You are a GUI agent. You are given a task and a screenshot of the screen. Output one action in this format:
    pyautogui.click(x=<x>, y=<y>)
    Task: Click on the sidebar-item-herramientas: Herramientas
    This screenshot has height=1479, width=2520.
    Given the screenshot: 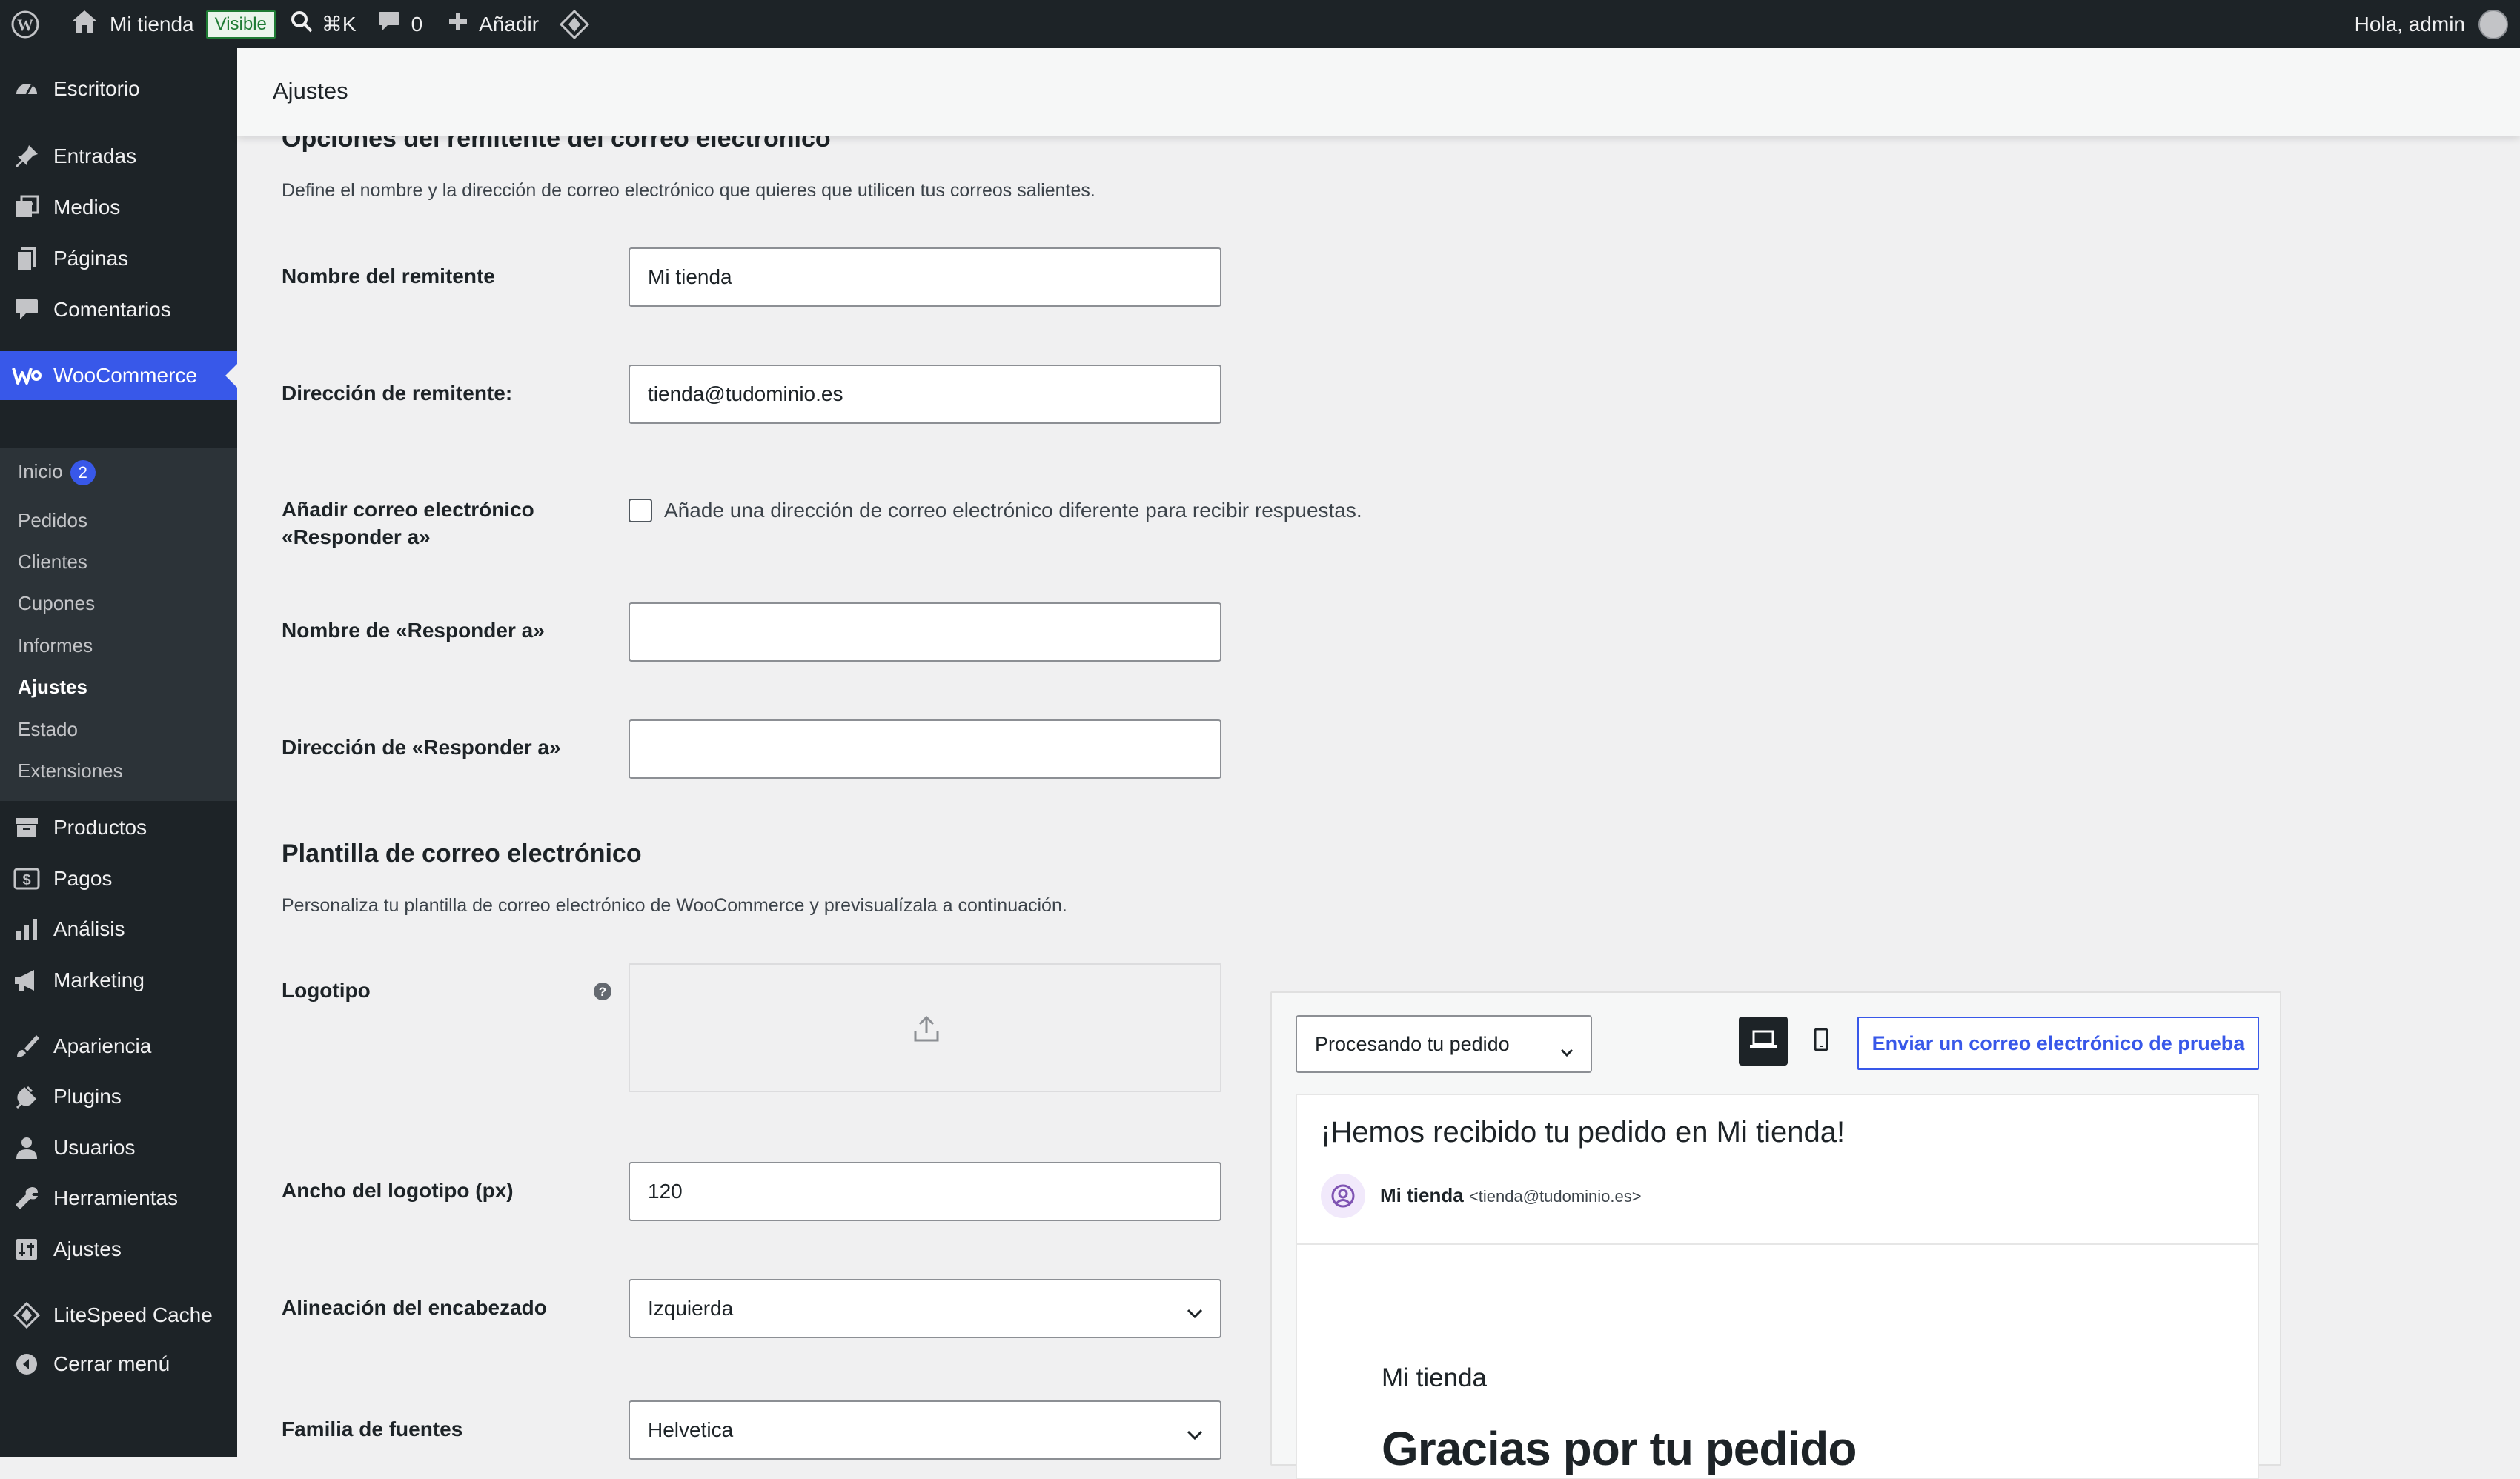 What is the action you would take?
    pyautogui.click(x=118, y=1198)
    